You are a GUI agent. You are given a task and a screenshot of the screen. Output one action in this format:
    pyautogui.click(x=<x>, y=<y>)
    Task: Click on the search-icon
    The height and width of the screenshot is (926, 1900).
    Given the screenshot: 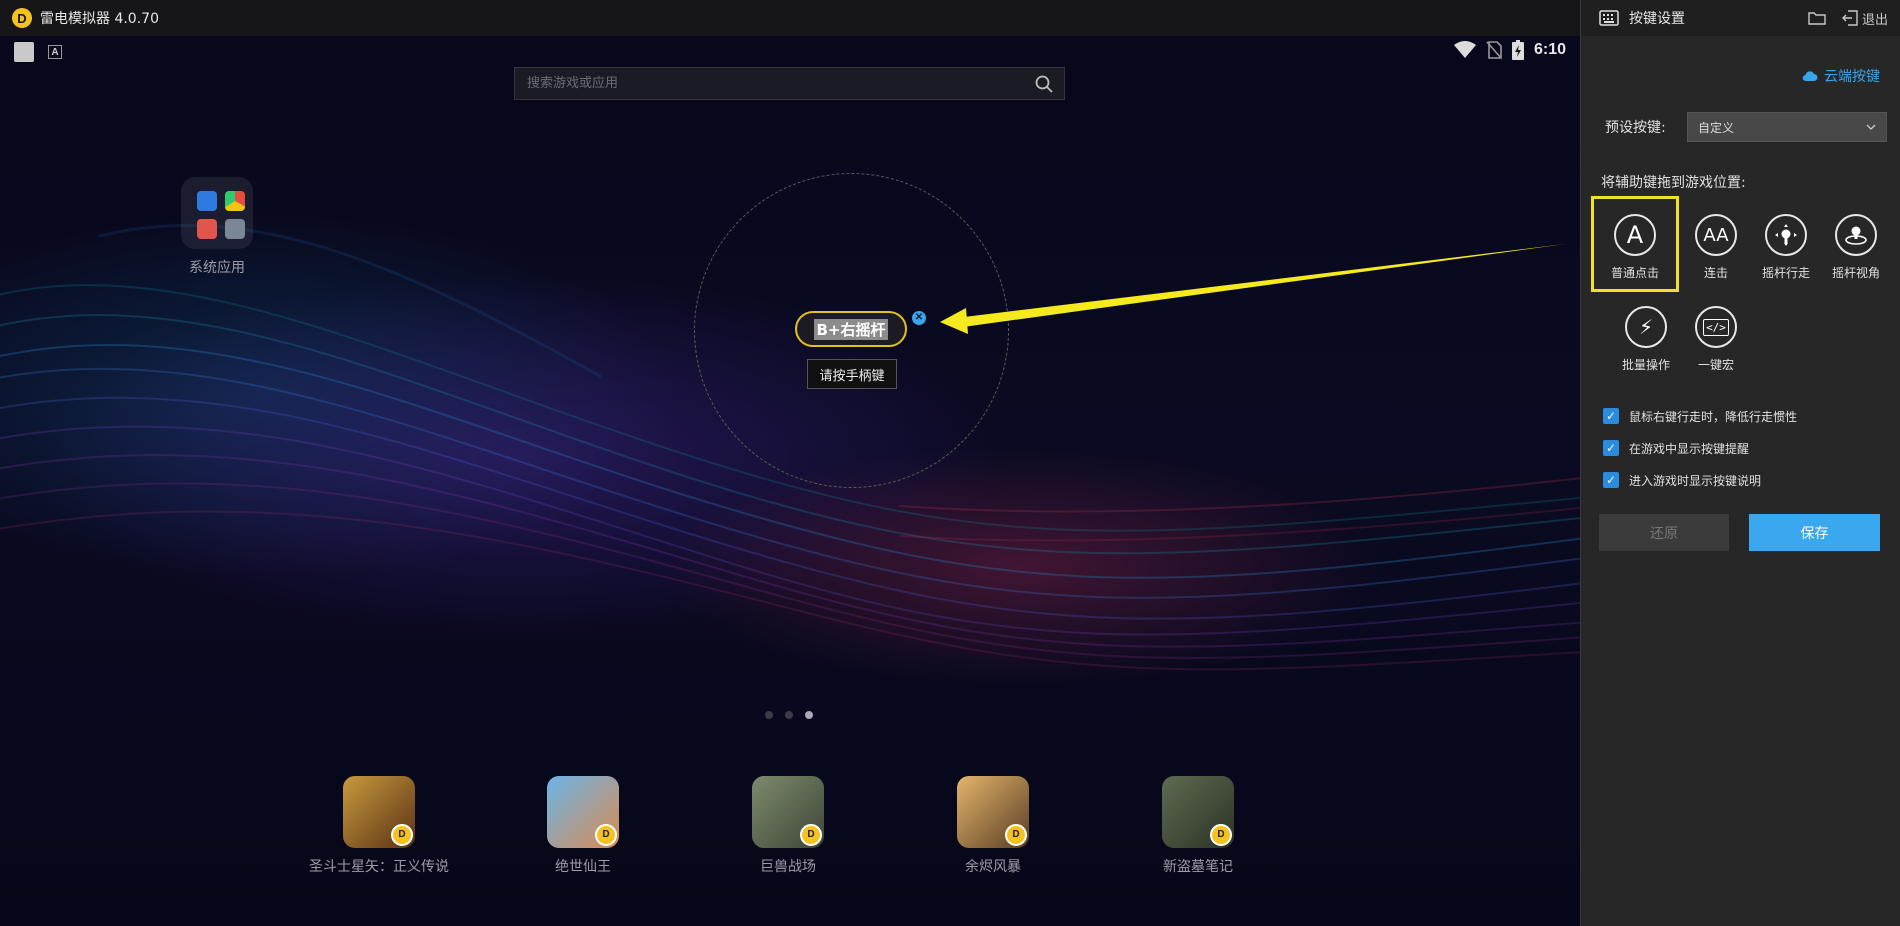 What is the action you would take?
    pyautogui.click(x=1044, y=83)
    